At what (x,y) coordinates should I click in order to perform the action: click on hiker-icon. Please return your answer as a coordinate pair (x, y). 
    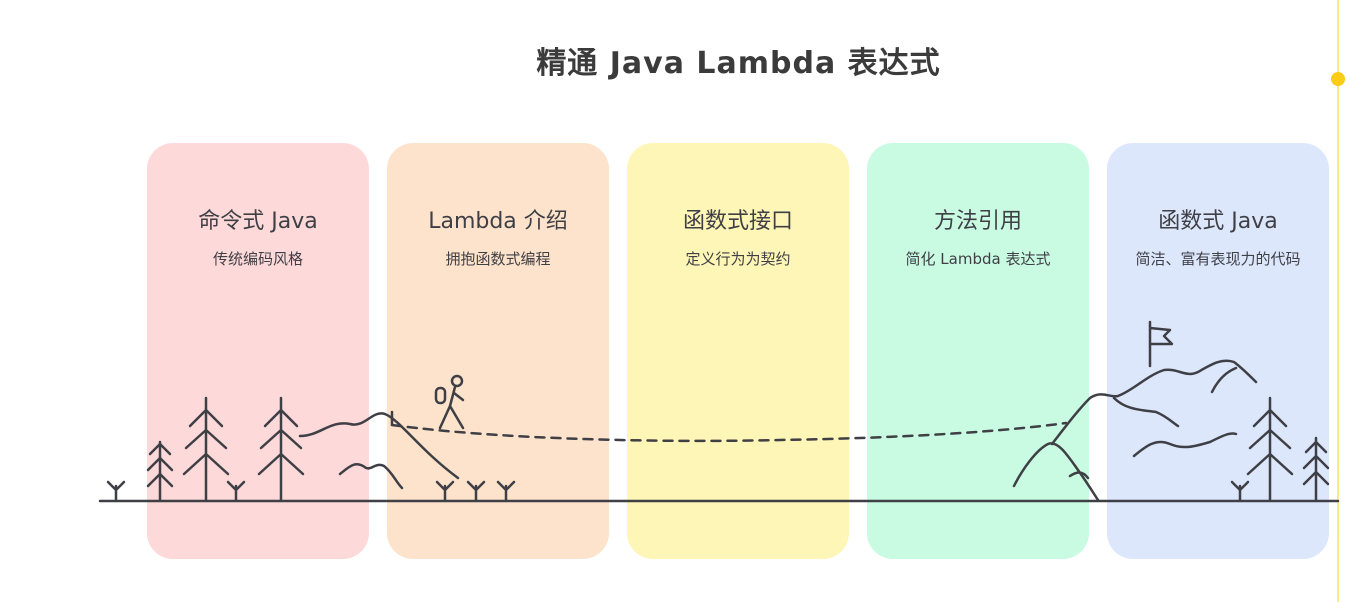
    Looking at the image, I should click on (449, 402).